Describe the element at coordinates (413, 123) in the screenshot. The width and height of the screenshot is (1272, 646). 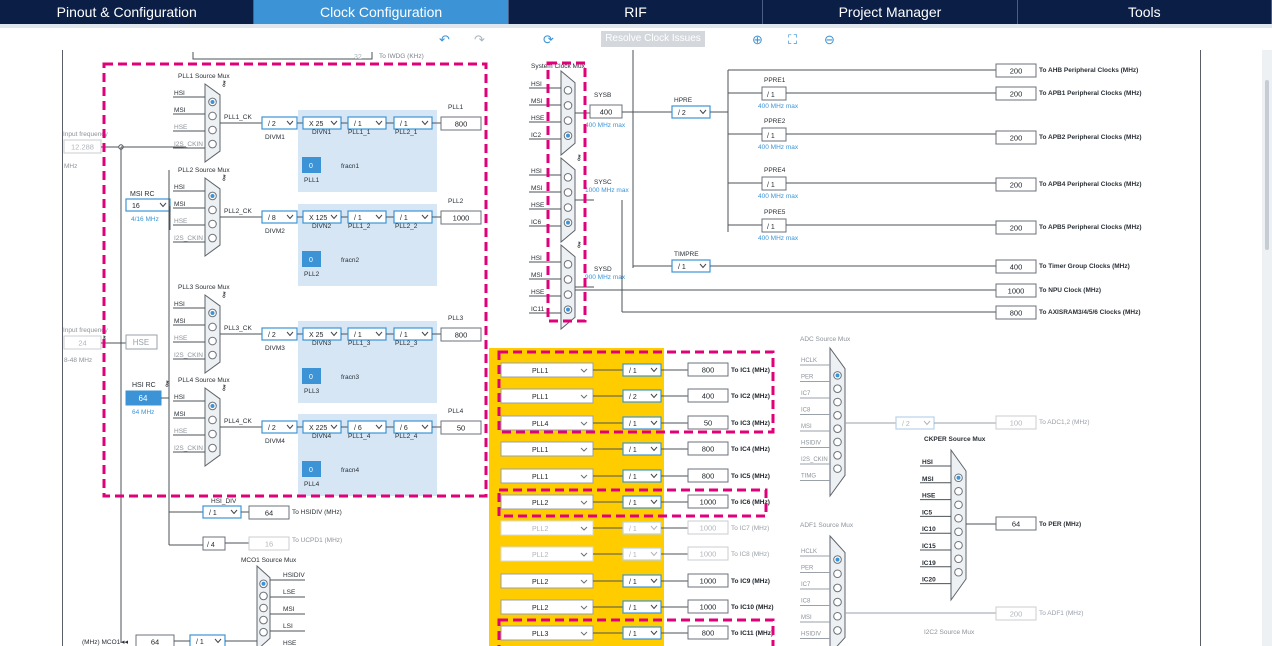
I see `pll1-p2-select: / 1` at that location.